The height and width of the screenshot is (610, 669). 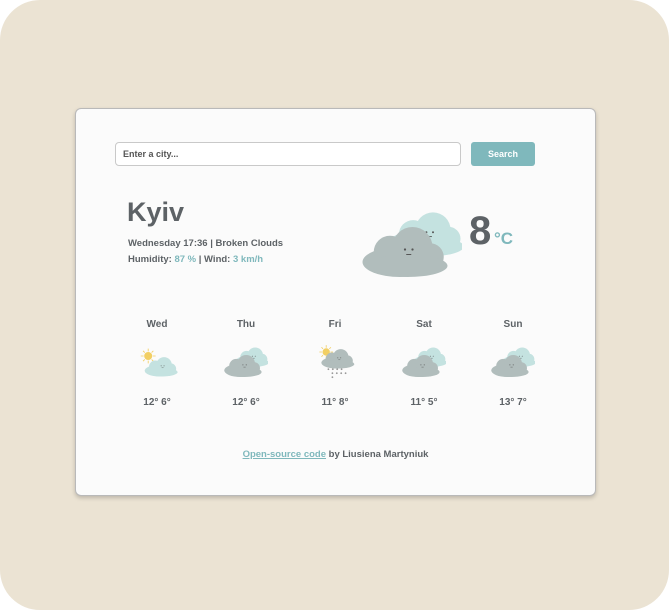 What do you see at coordinates (217, 259) in the screenshot?
I see `wind-label: Wind:` at bounding box center [217, 259].